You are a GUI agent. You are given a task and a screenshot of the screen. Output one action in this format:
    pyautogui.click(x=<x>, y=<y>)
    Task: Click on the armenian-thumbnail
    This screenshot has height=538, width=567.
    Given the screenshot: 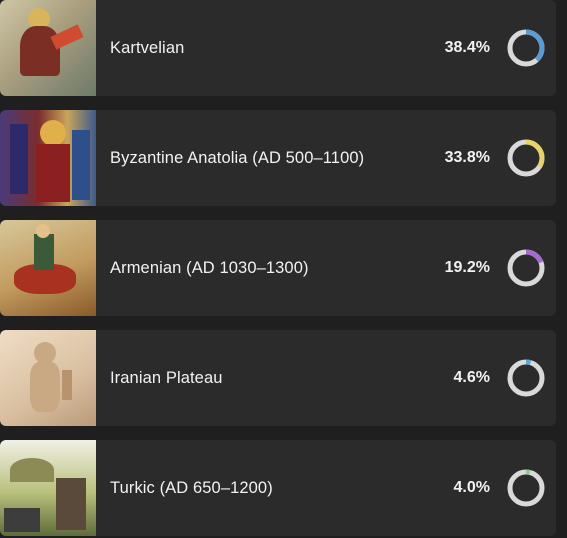 What is the action you would take?
    pyautogui.click(x=48, y=268)
    